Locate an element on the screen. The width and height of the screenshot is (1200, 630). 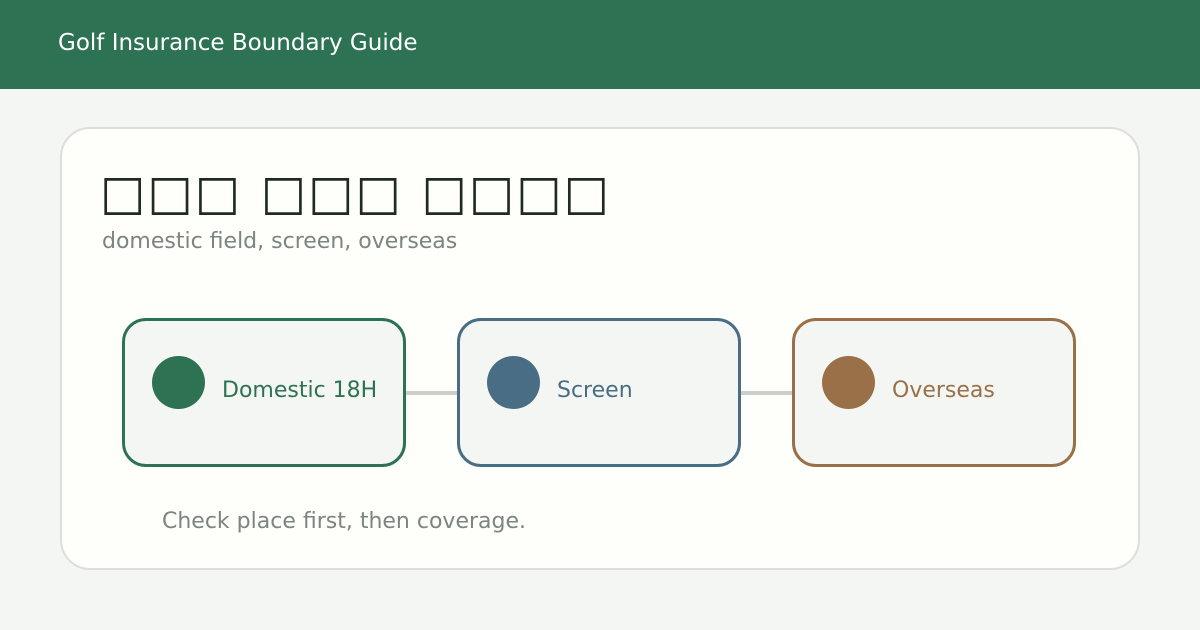
screen-dot-icon is located at coordinates (513, 382).